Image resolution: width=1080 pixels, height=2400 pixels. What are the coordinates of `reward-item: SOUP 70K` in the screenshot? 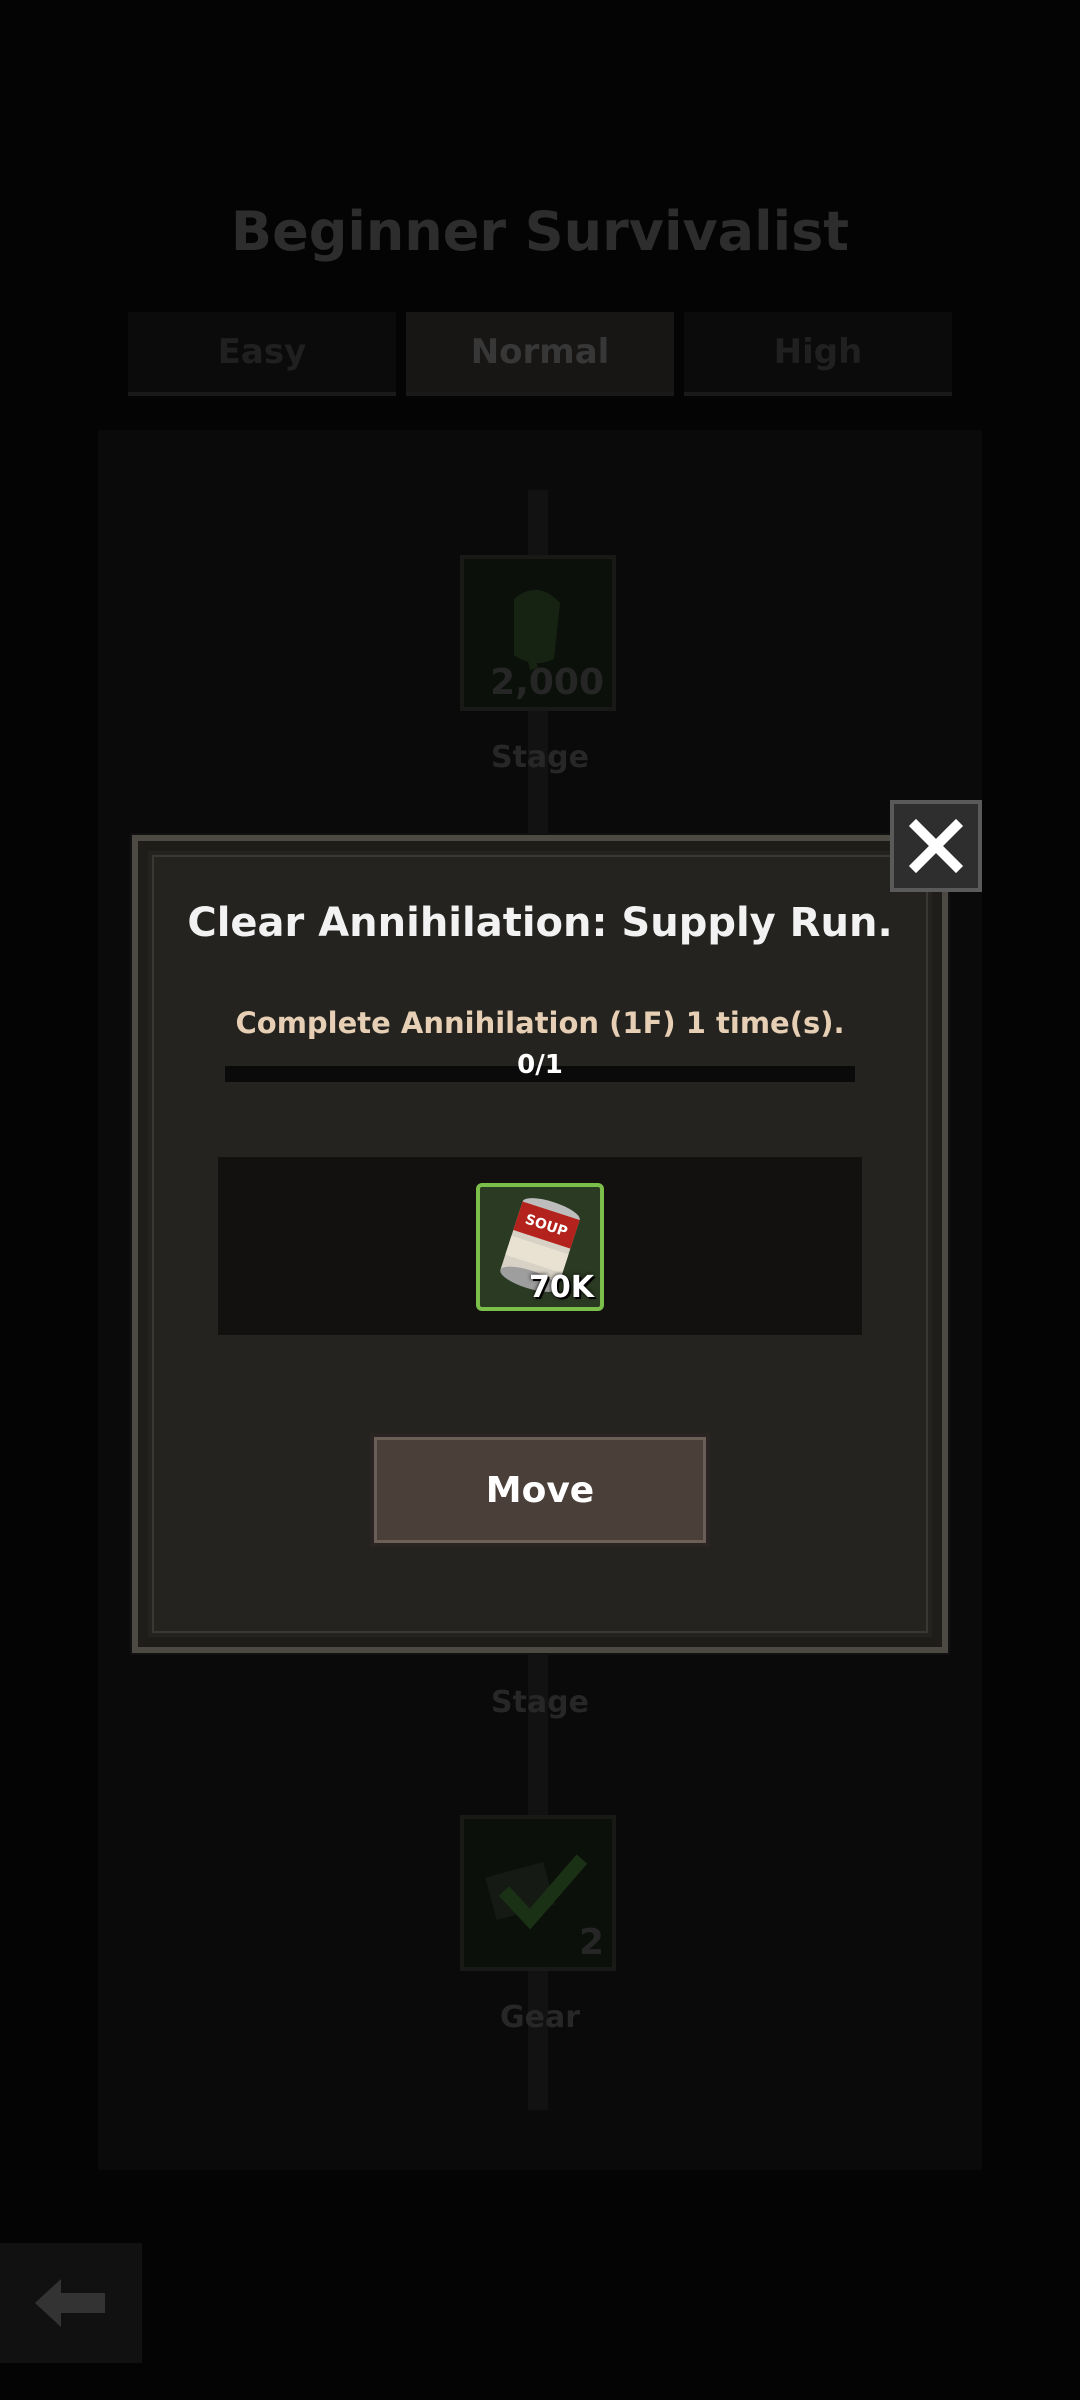 It's located at (540, 1247).